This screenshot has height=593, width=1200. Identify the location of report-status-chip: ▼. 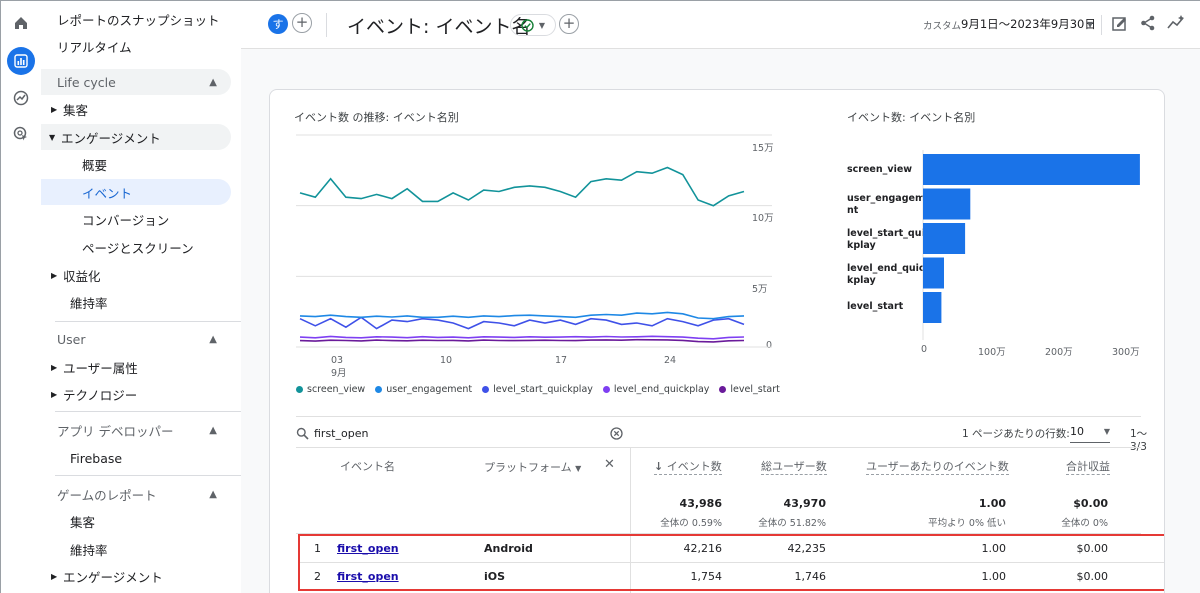
(533, 25).